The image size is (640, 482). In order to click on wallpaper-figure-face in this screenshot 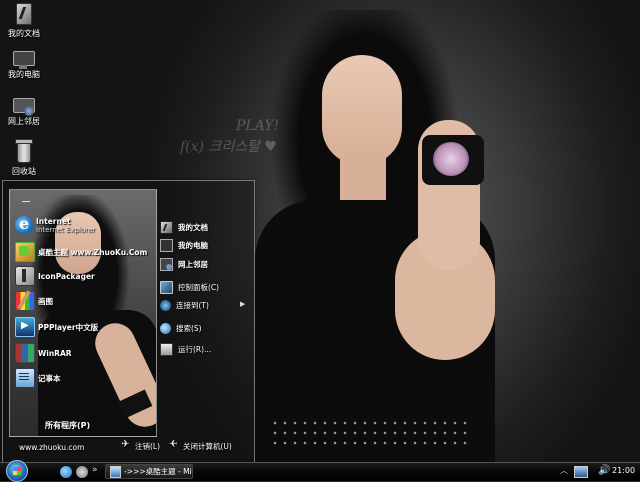, I will do `click(362, 110)`.